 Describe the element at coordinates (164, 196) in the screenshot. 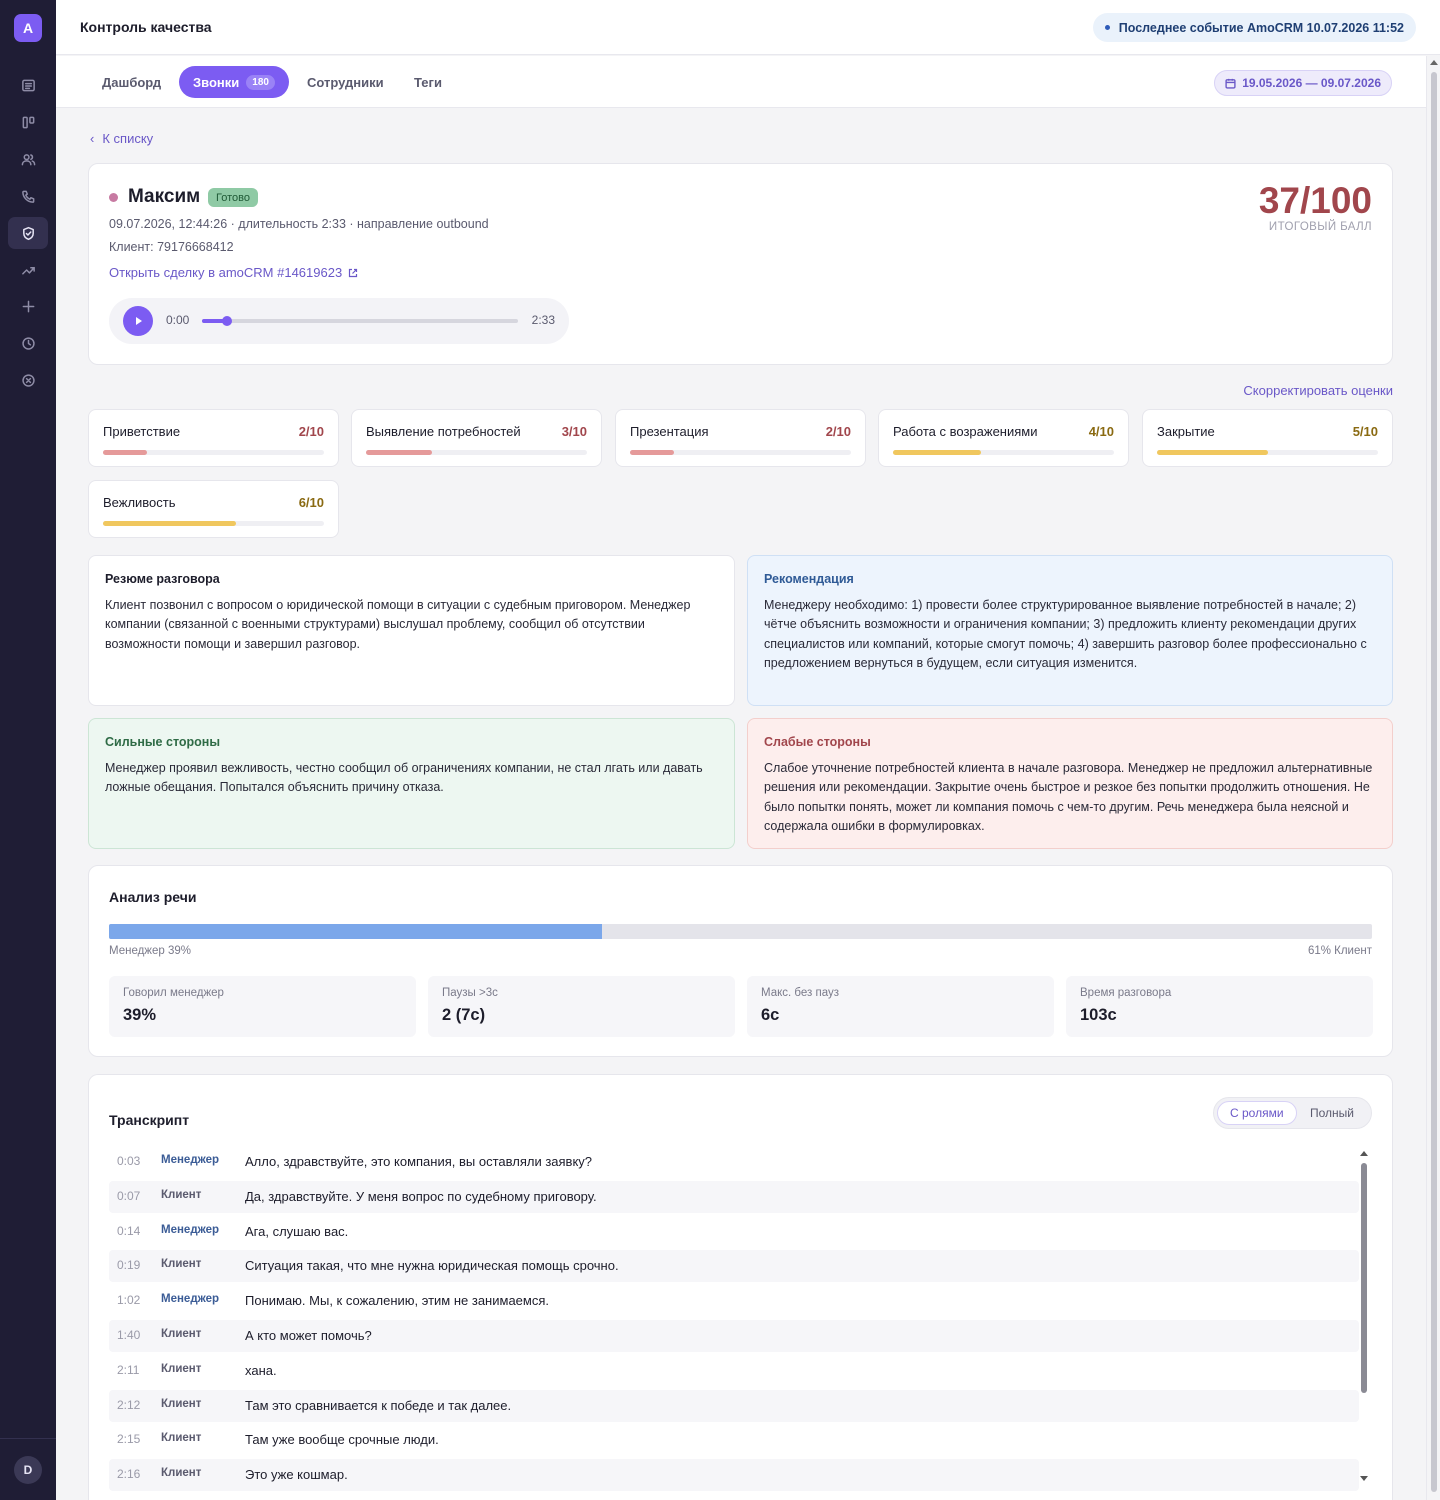

I see `employee-name: Максим` at that location.